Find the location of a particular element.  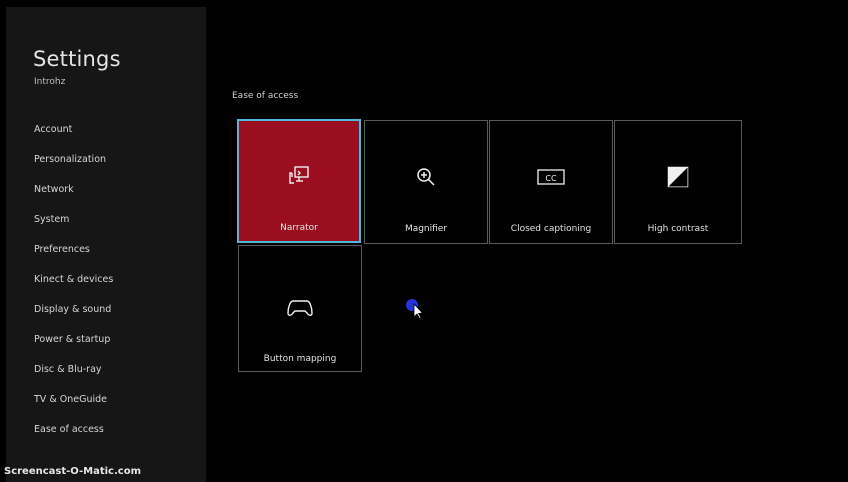

sidebar-item-account: Account is located at coordinates (73, 139).